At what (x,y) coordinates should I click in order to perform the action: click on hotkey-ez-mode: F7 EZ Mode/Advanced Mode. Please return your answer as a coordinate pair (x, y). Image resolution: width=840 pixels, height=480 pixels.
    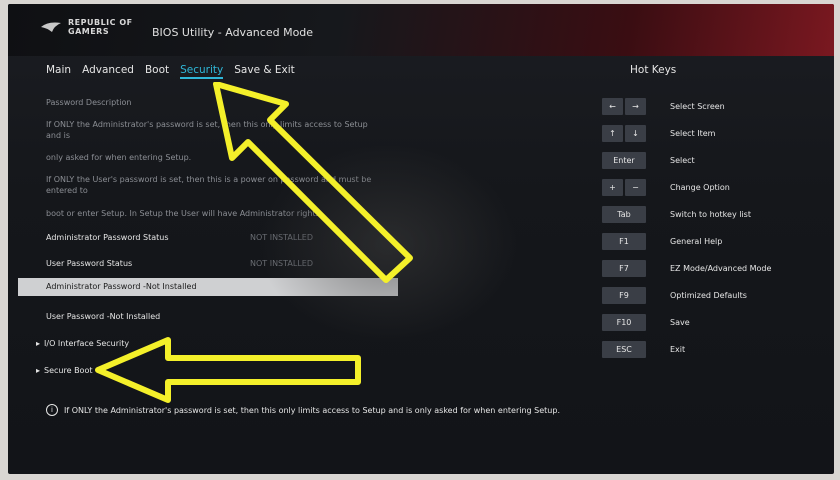
    Looking at the image, I should click on (686, 268).